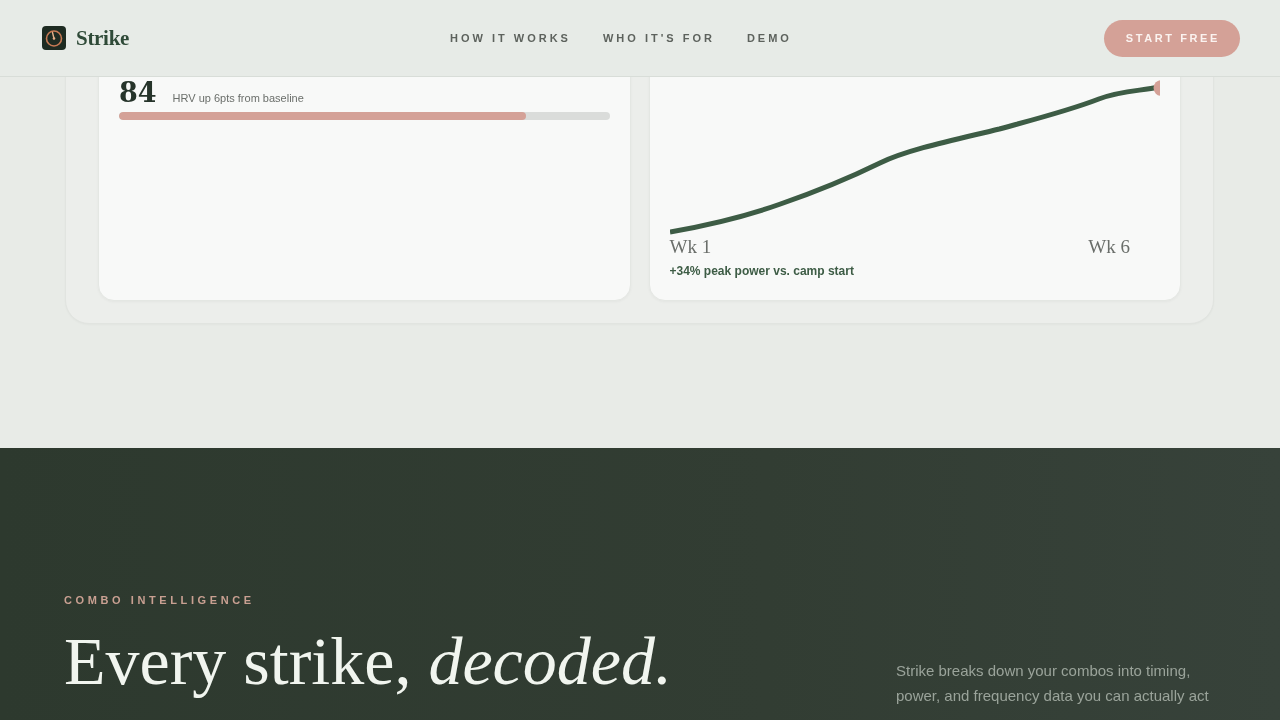 The height and width of the screenshot is (720, 1280). Describe the element at coordinates (769, 38) in the screenshot. I see `nav-link: DEMO` at that location.